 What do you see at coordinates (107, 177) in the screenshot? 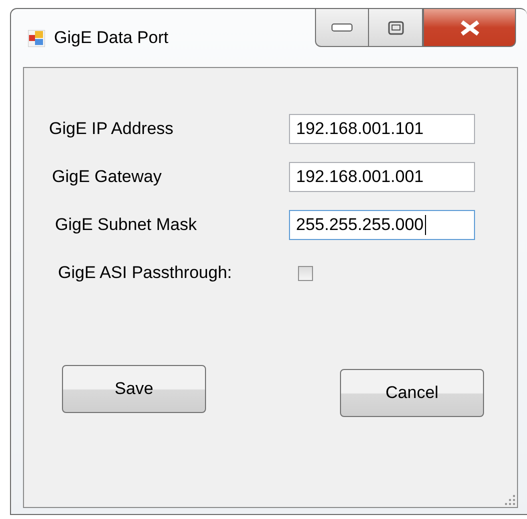
I see `field-label: GigE Gateway` at bounding box center [107, 177].